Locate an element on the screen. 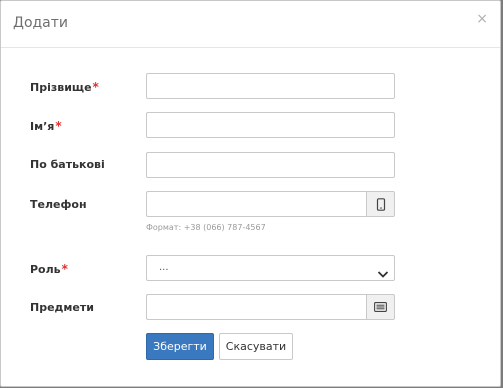 Image resolution: width=503 pixels, height=388 pixels. modal-header: Додати × is located at coordinates (250, 24).